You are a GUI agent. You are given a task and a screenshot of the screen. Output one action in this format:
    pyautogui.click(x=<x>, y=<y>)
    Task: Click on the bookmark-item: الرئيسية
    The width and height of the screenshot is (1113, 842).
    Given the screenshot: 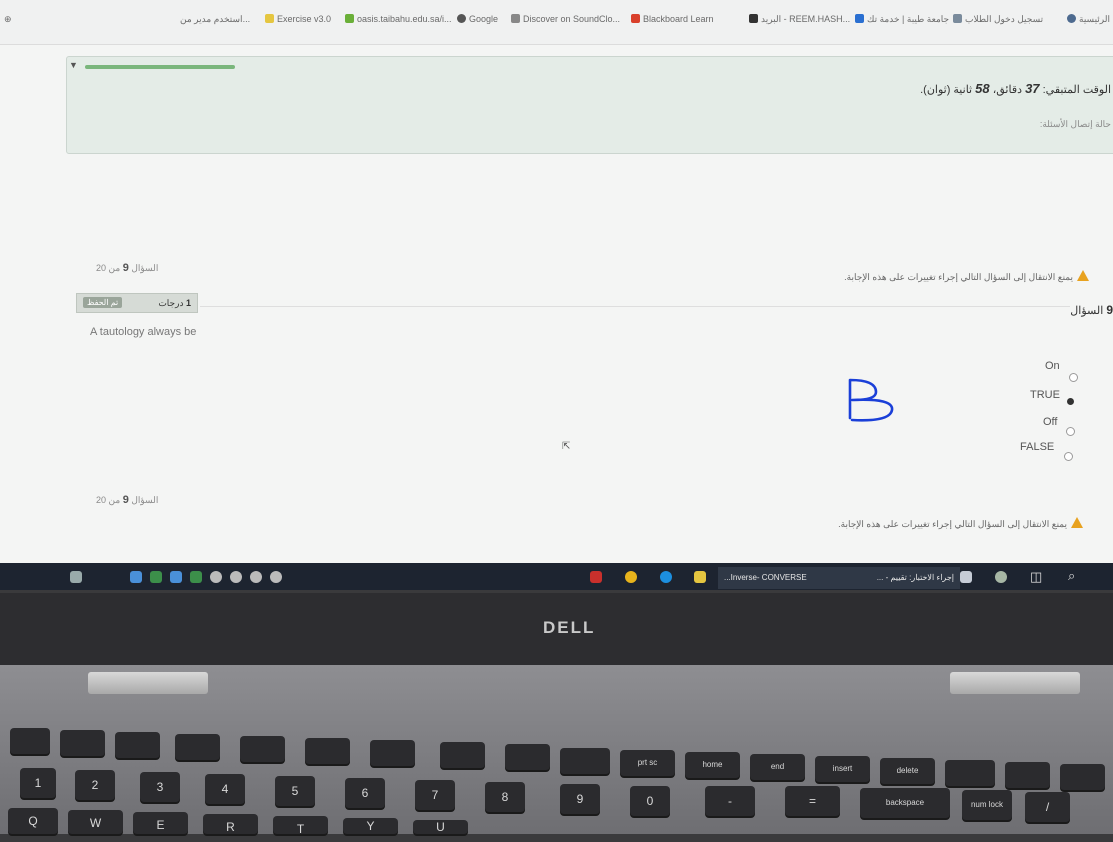 What is the action you would take?
    pyautogui.click(x=1087, y=19)
    